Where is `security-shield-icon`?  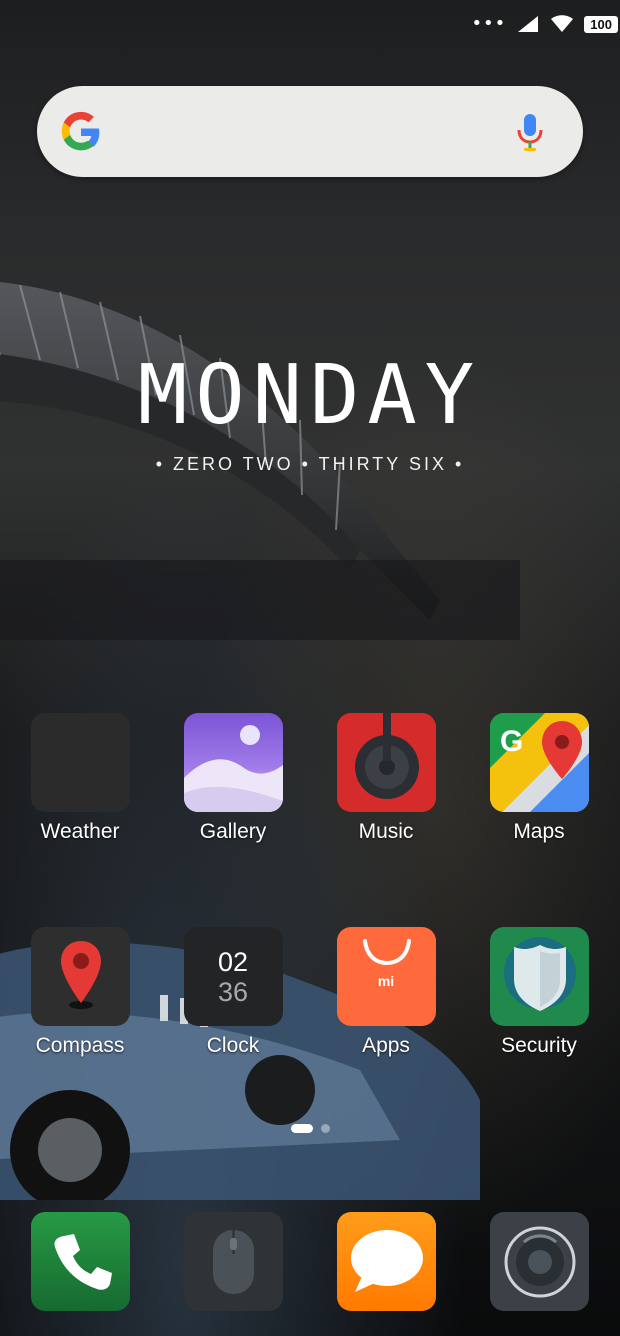
security-shield-icon is located at coordinates (539, 976).